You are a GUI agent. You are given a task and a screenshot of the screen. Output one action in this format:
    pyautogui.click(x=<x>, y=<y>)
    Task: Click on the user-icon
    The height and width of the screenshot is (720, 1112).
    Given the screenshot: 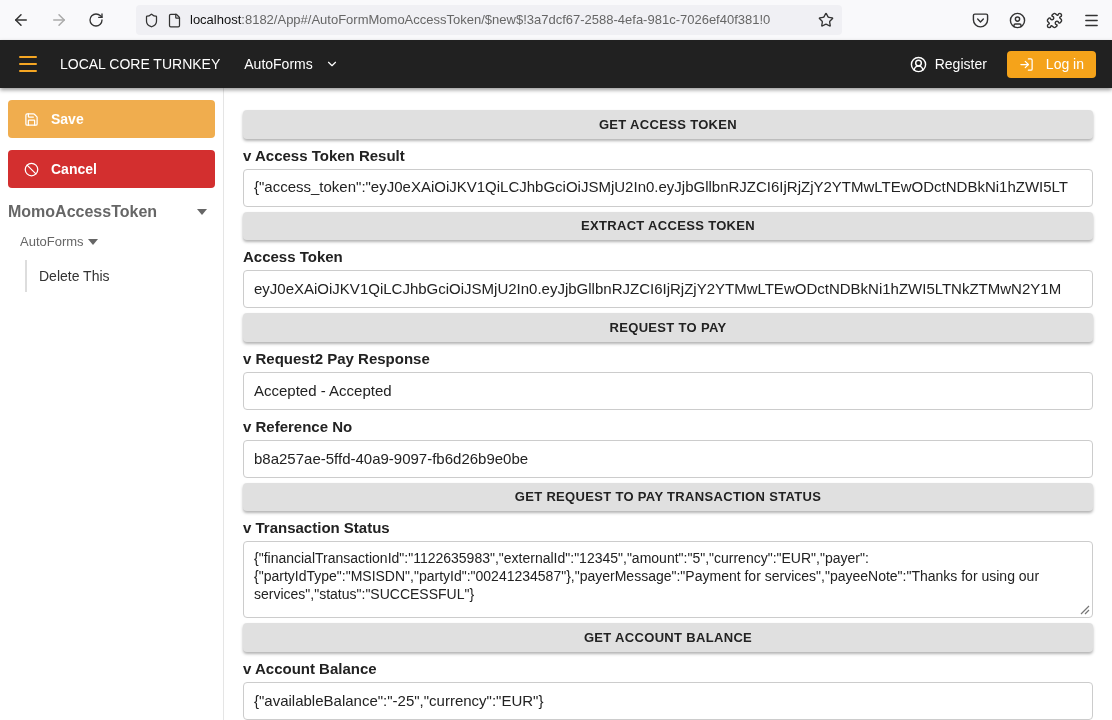 What is the action you would take?
    pyautogui.click(x=918, y=64)
    